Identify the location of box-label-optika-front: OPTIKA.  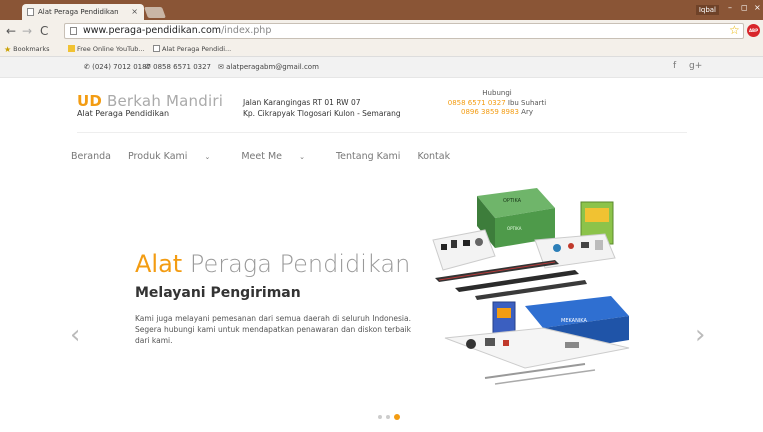
(514, 228).